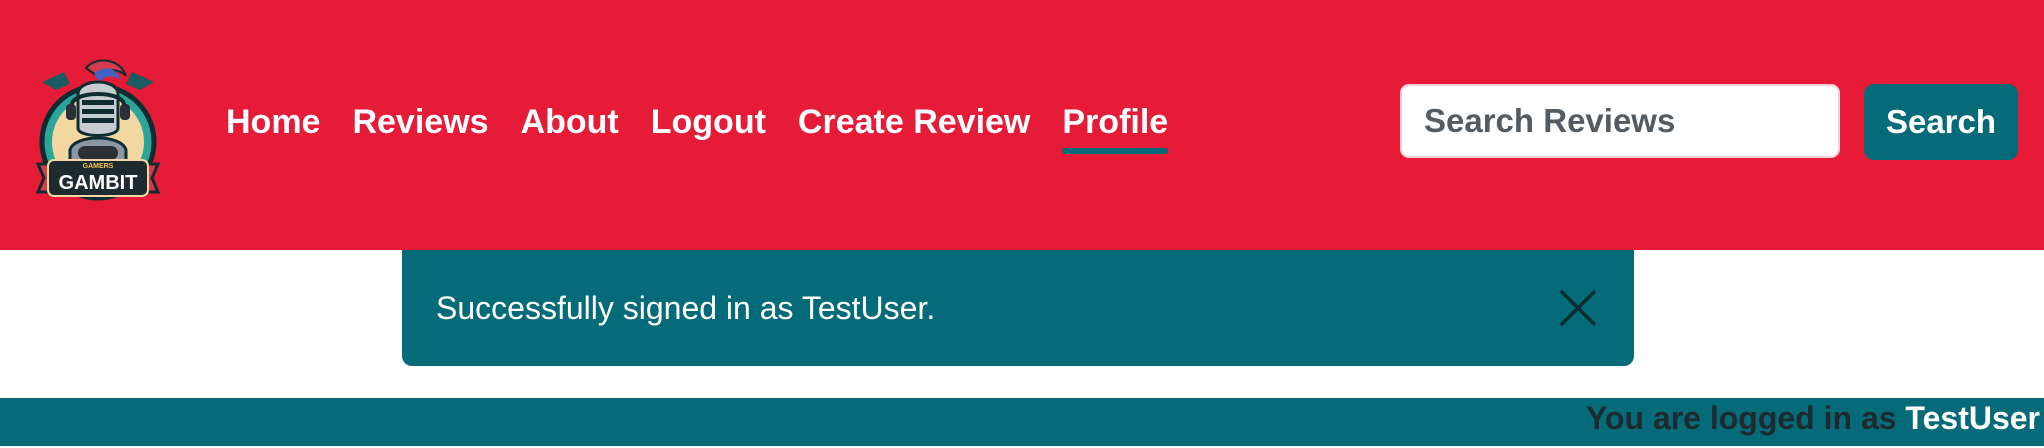  Describe the element at coordinates (1022, 422) in the screenshot. I see `login-status-bar: You are logged in as TestUser` at that location.